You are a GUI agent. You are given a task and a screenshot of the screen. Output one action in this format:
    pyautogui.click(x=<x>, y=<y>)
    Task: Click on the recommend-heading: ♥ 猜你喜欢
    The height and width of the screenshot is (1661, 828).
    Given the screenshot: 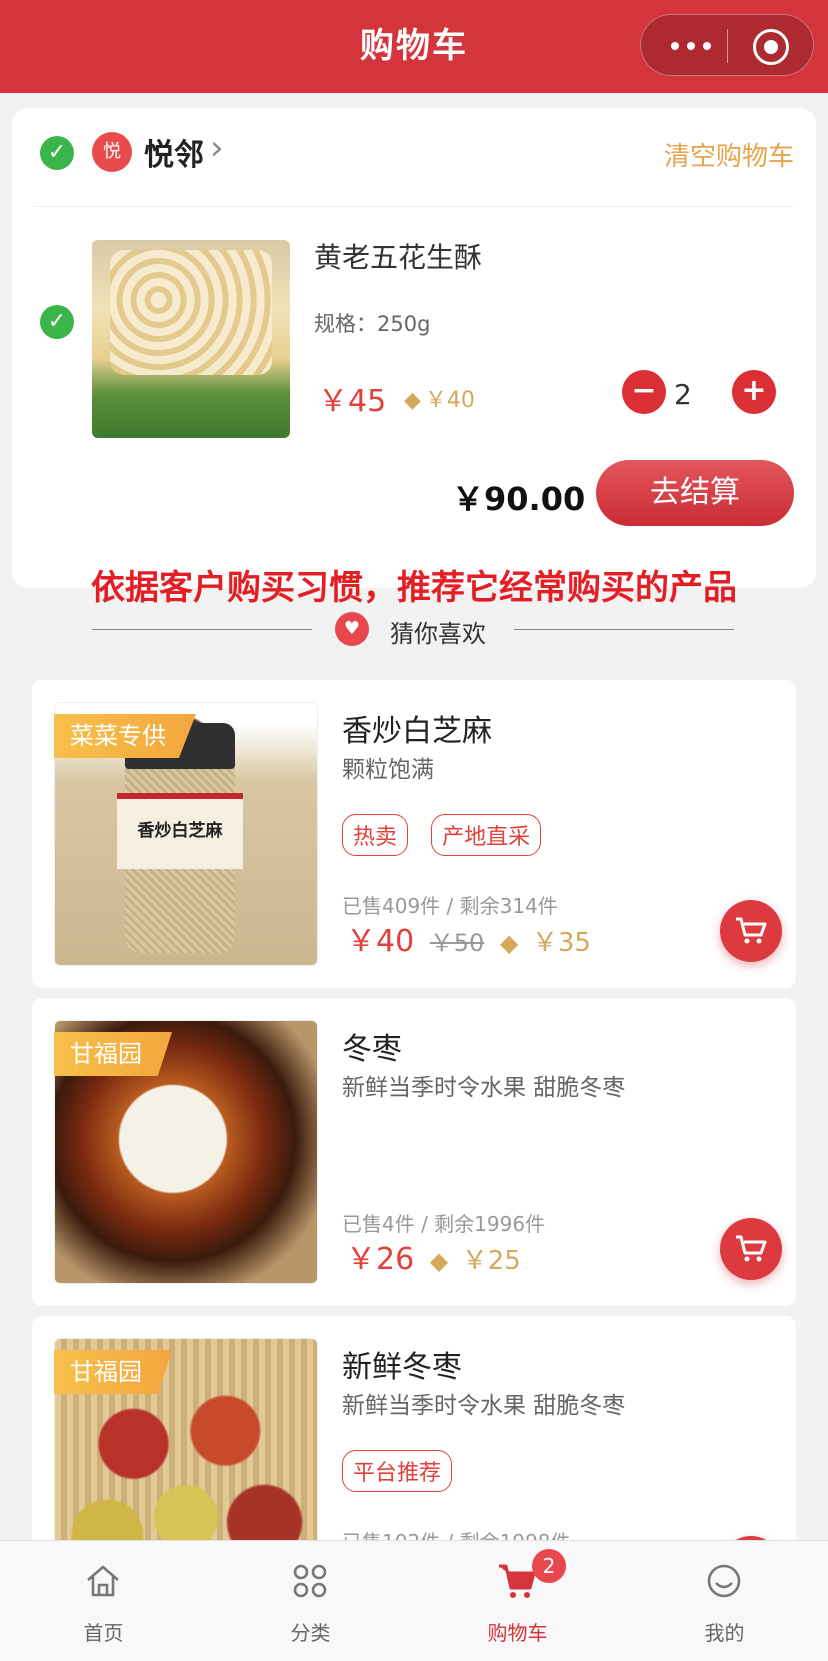 What is the action you would take?
    pyautogui.click(x=413, y=630)
    